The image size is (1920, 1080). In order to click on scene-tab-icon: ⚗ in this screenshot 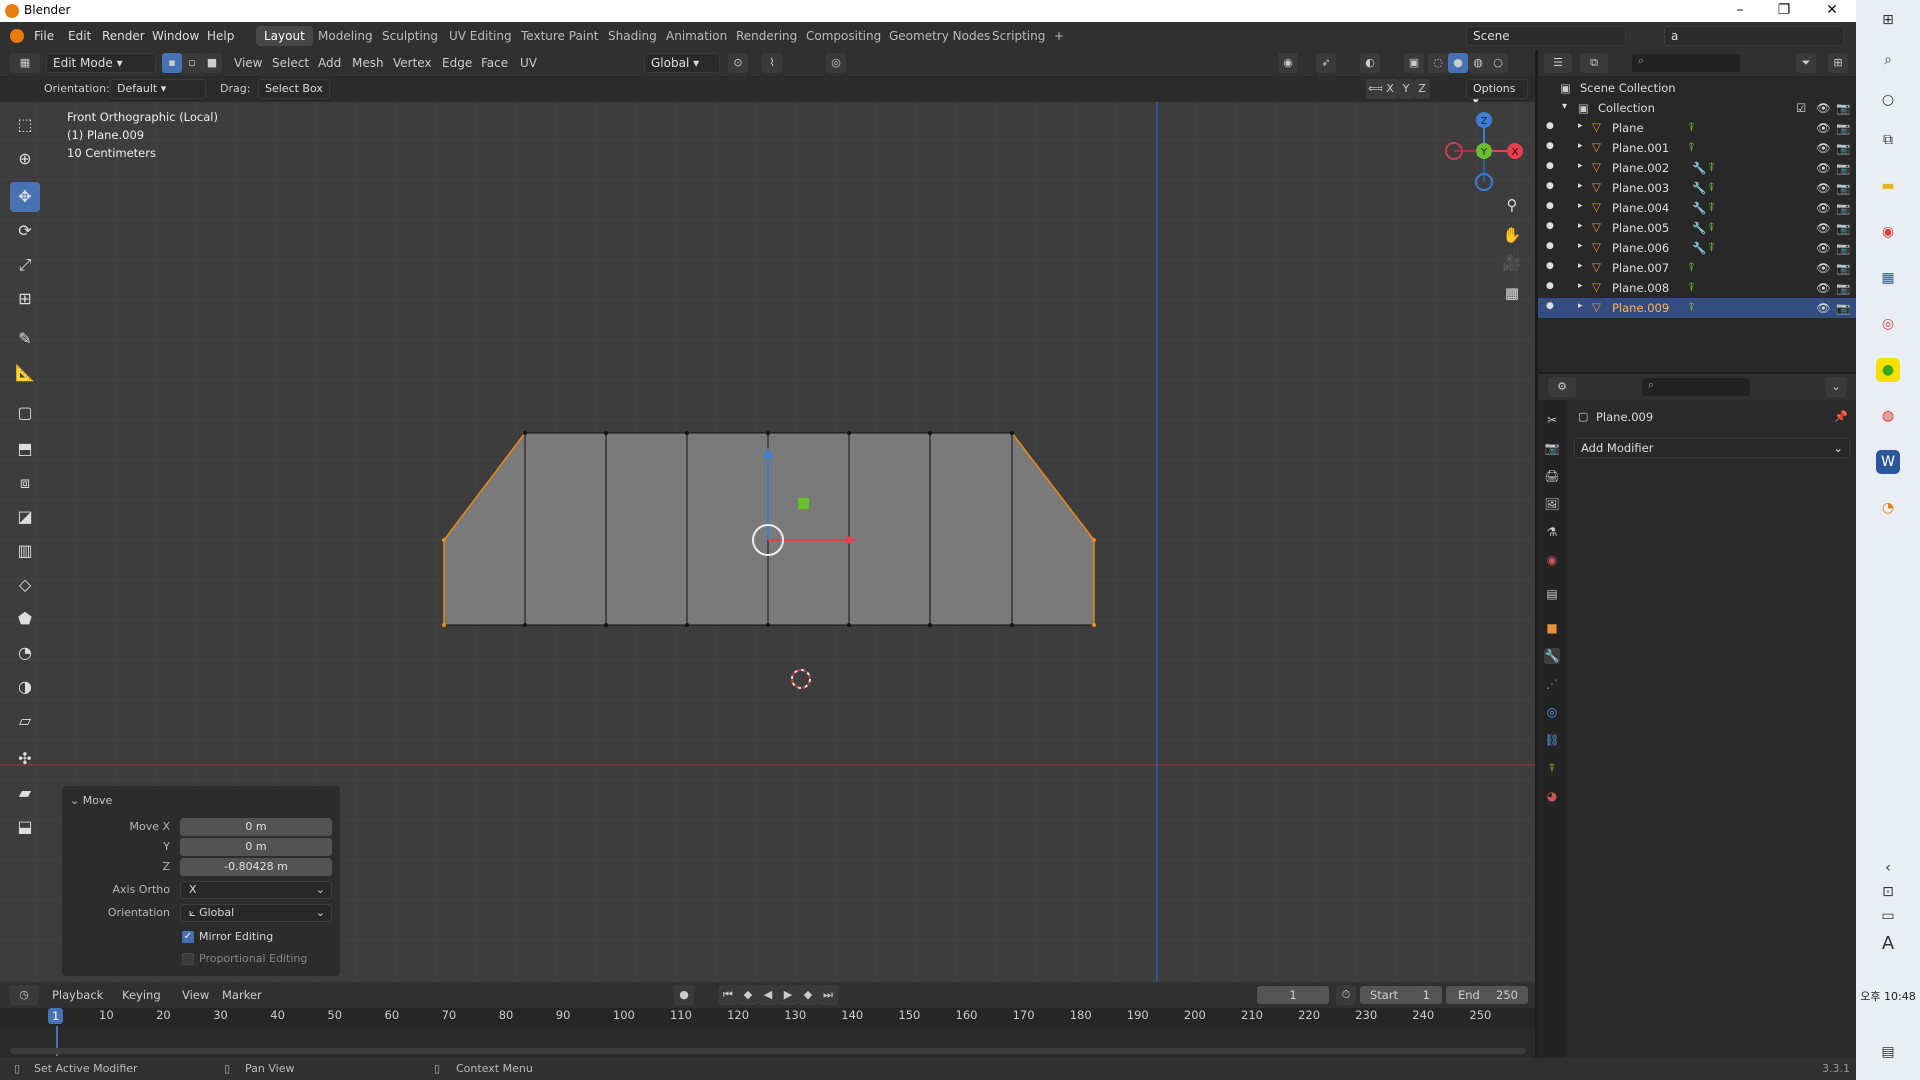, I will do `click(1552, 532)`.